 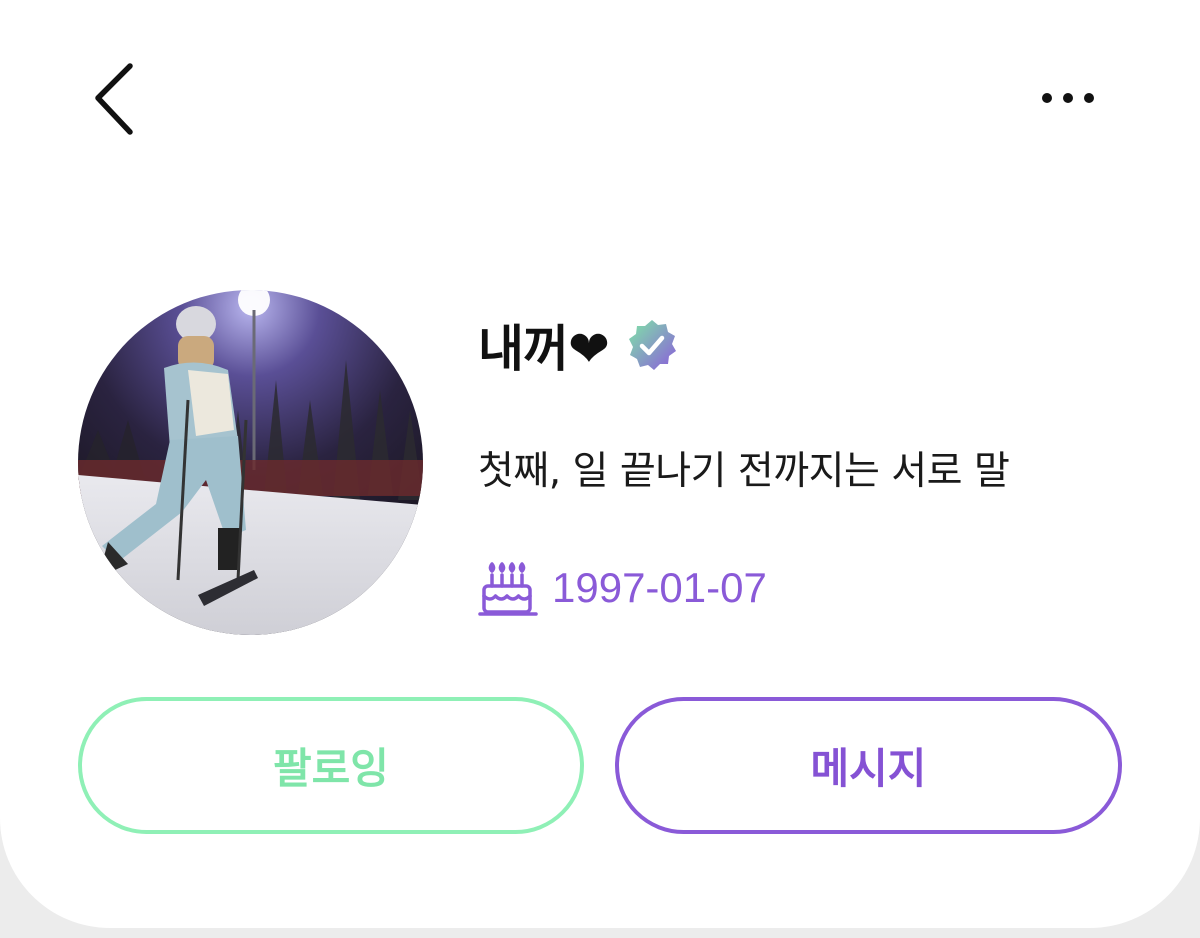 I want to click on profile-bio: 첫째, 일 끝나기 전까지는 서로 말, so click(x=744, y=471).